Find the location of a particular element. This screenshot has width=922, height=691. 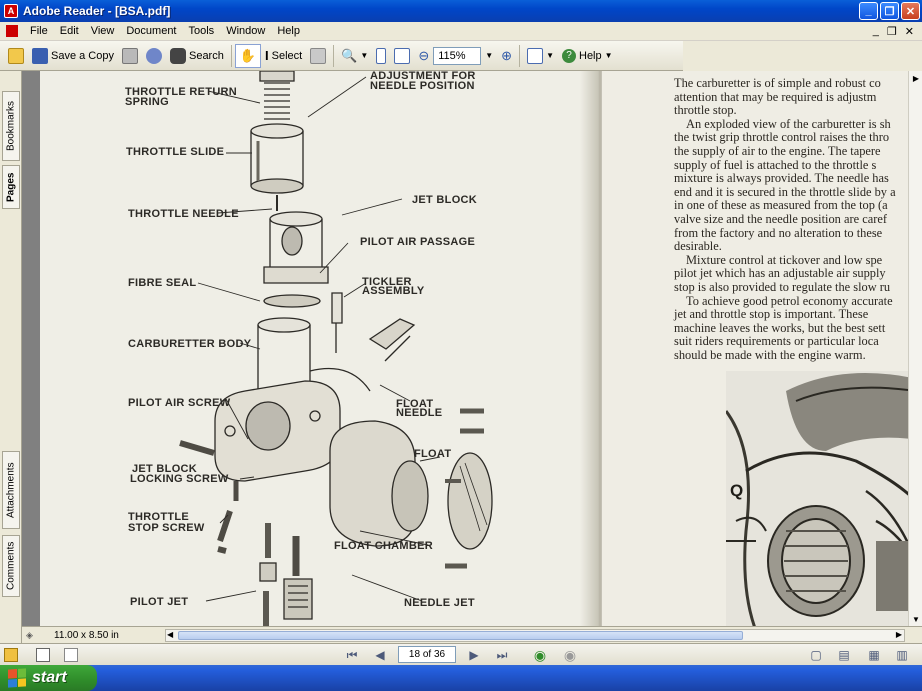

restore-button: ❐ is located at coordinates (889, 11).